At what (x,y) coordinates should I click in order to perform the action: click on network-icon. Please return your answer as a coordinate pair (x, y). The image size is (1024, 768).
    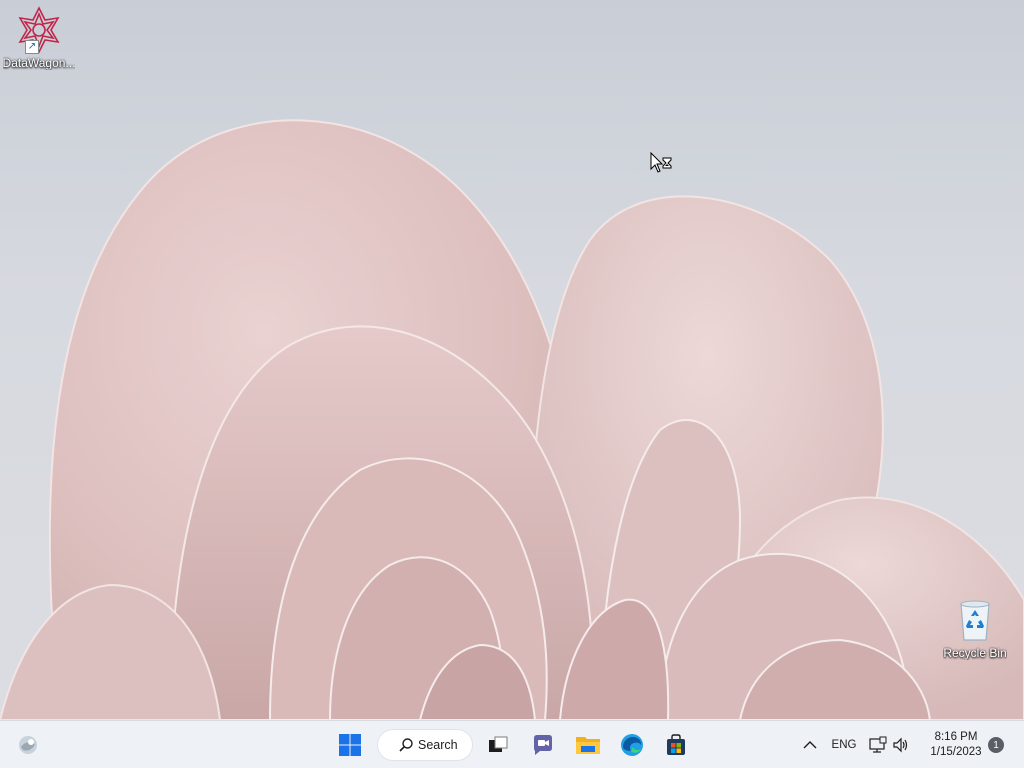
    Looking at the image, I should click on (878, 744).